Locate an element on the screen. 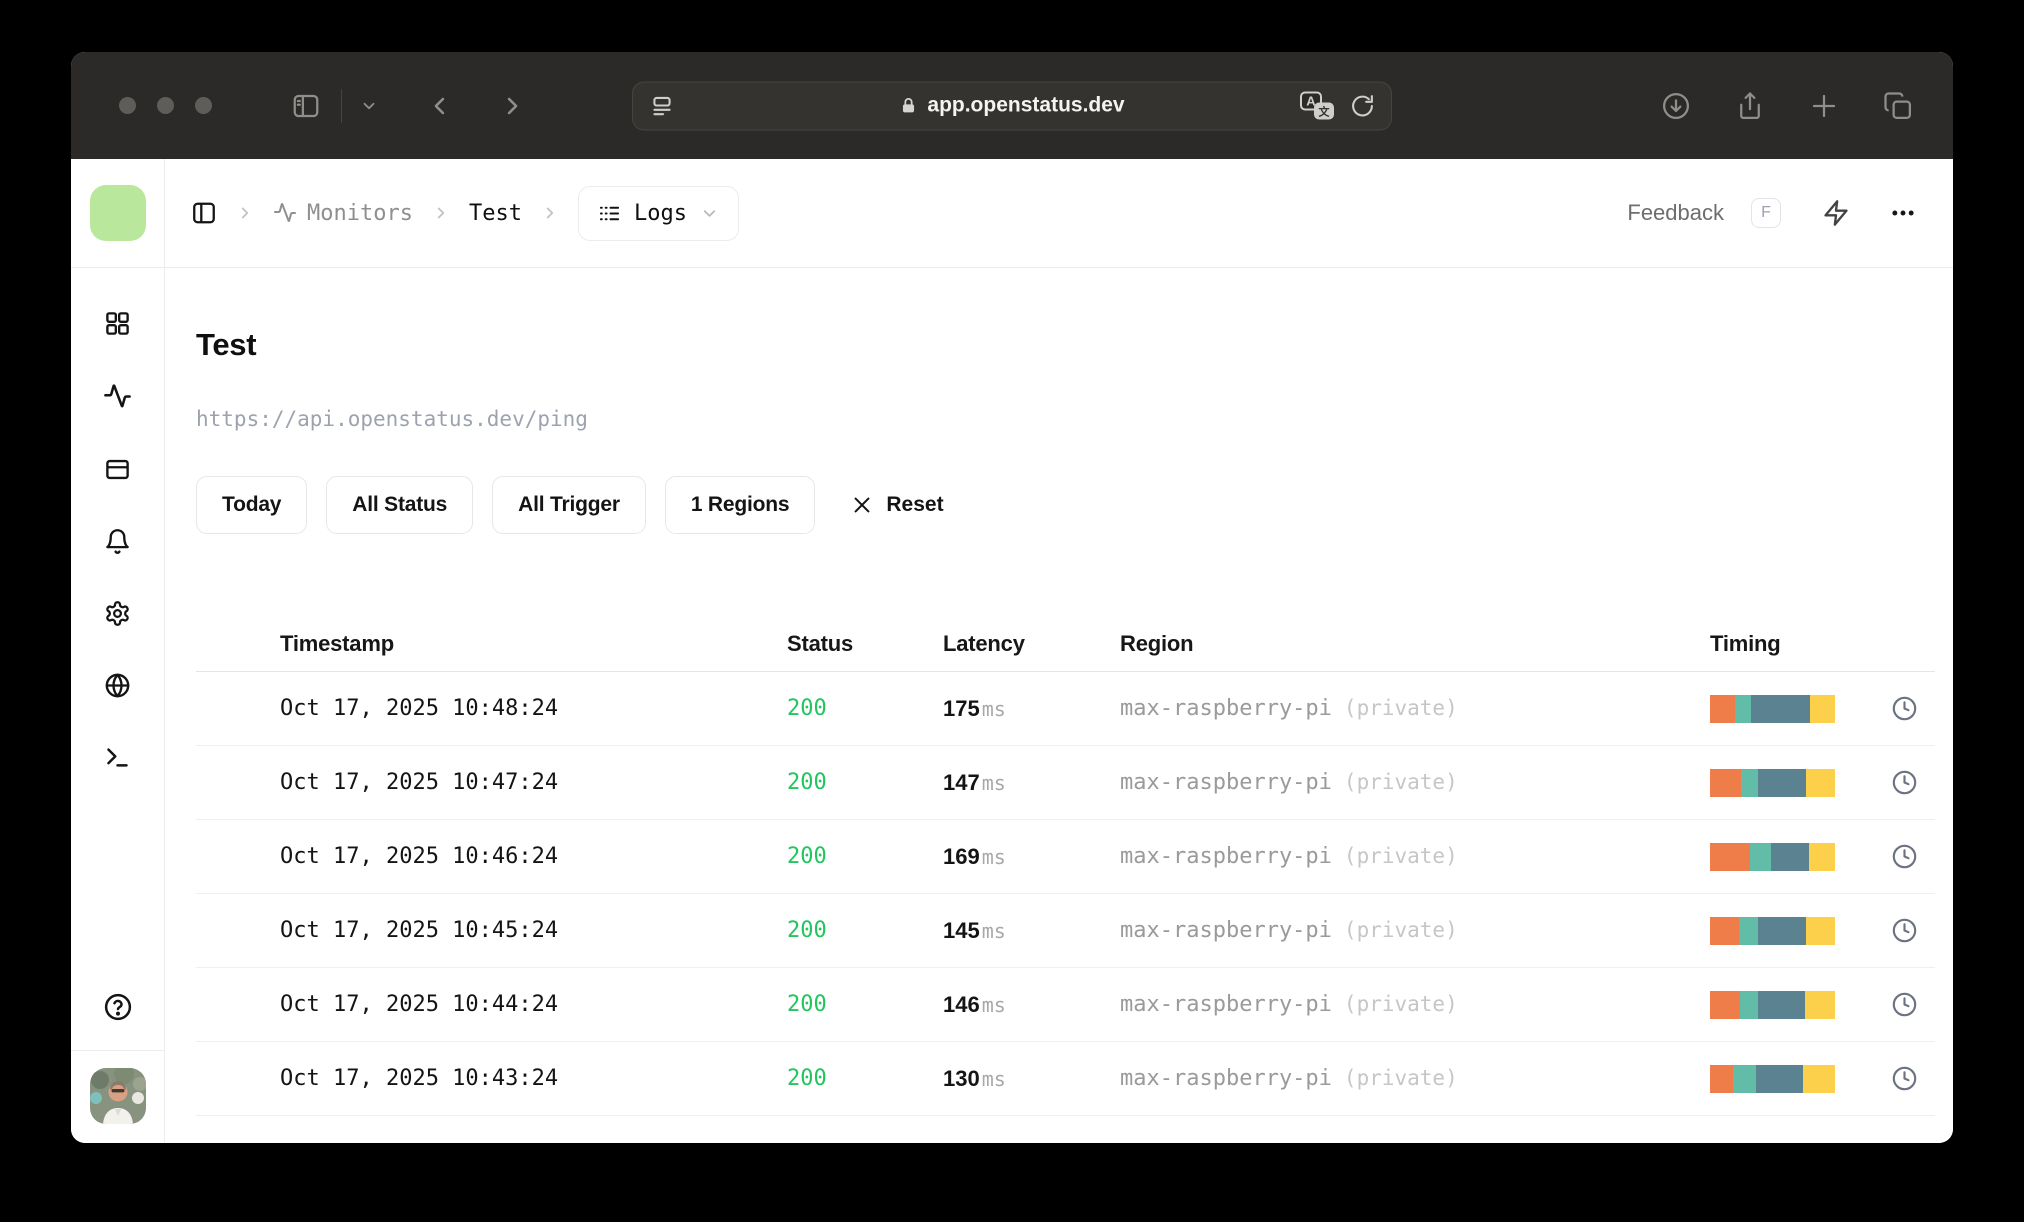 The image size is (2024, 1222). close-button is located at coordinates (127, 105).